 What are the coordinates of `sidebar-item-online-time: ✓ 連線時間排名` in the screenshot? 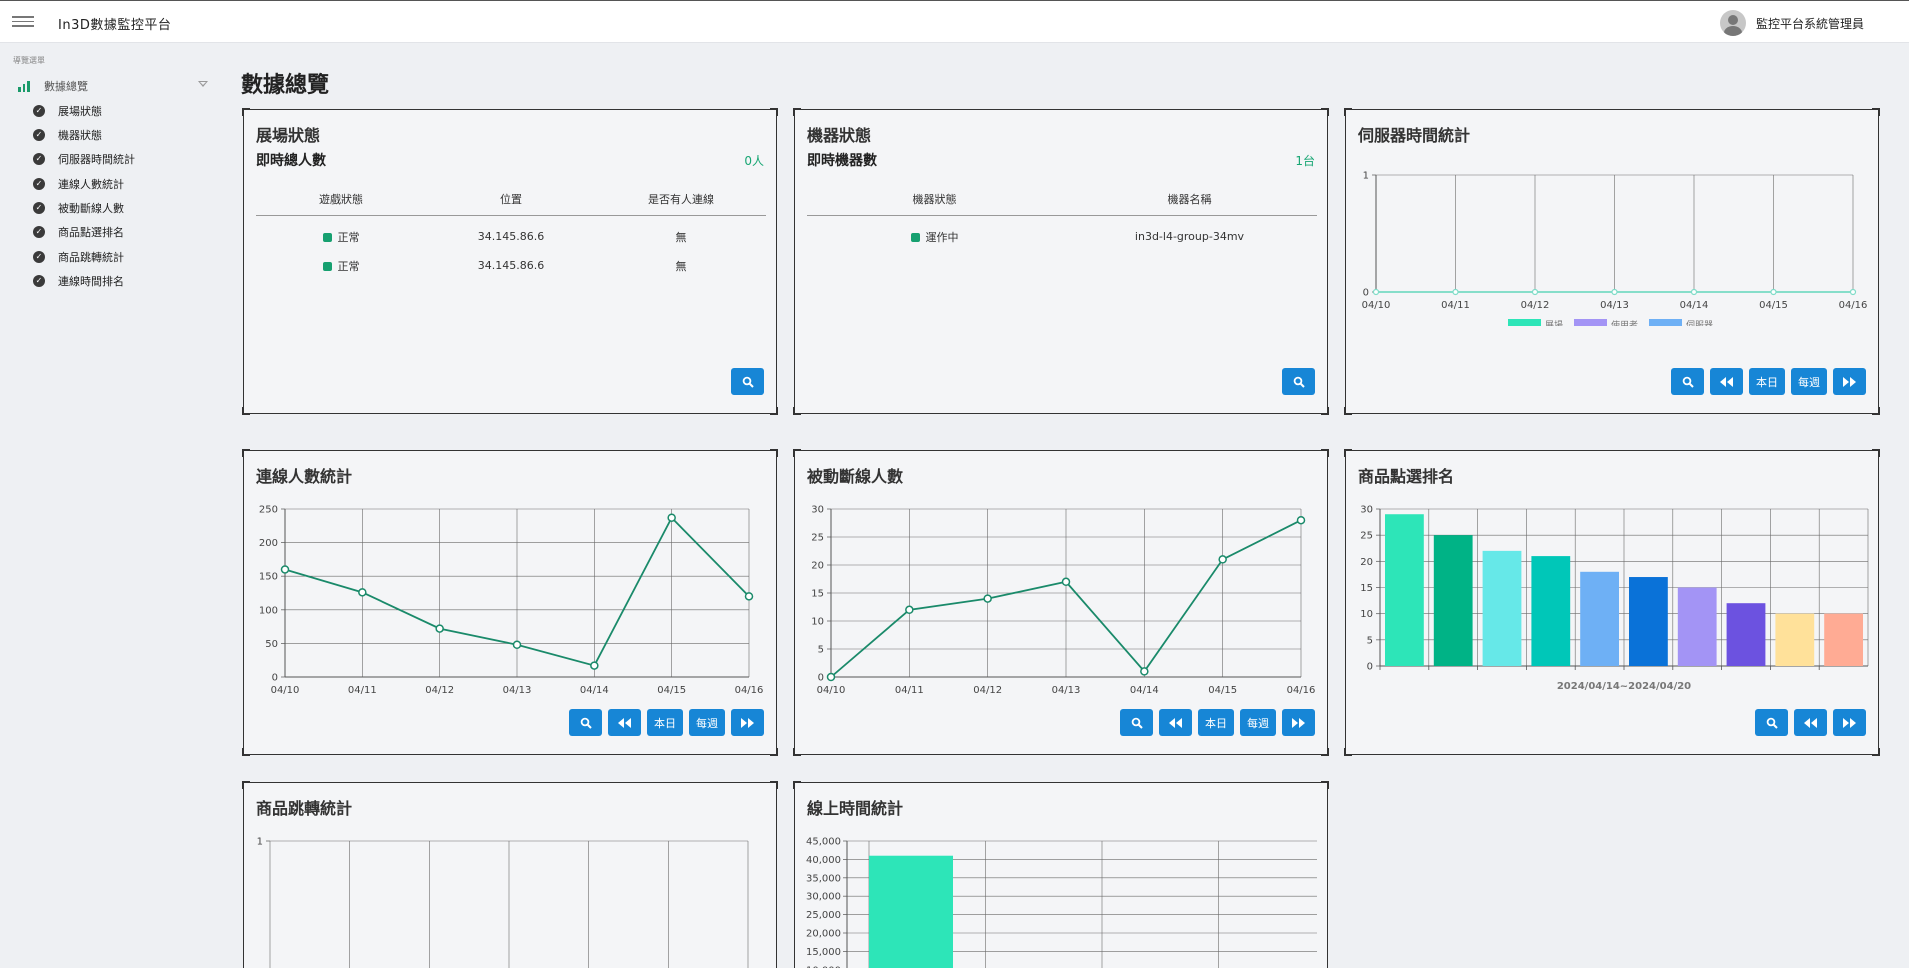 It's located at (78, 281).